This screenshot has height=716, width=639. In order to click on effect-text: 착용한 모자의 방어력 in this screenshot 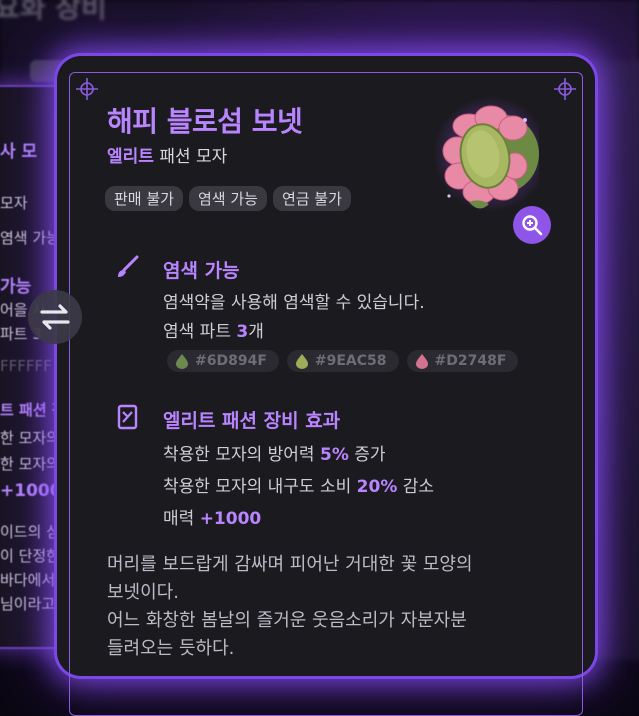, I will do `click(241, 455)`.